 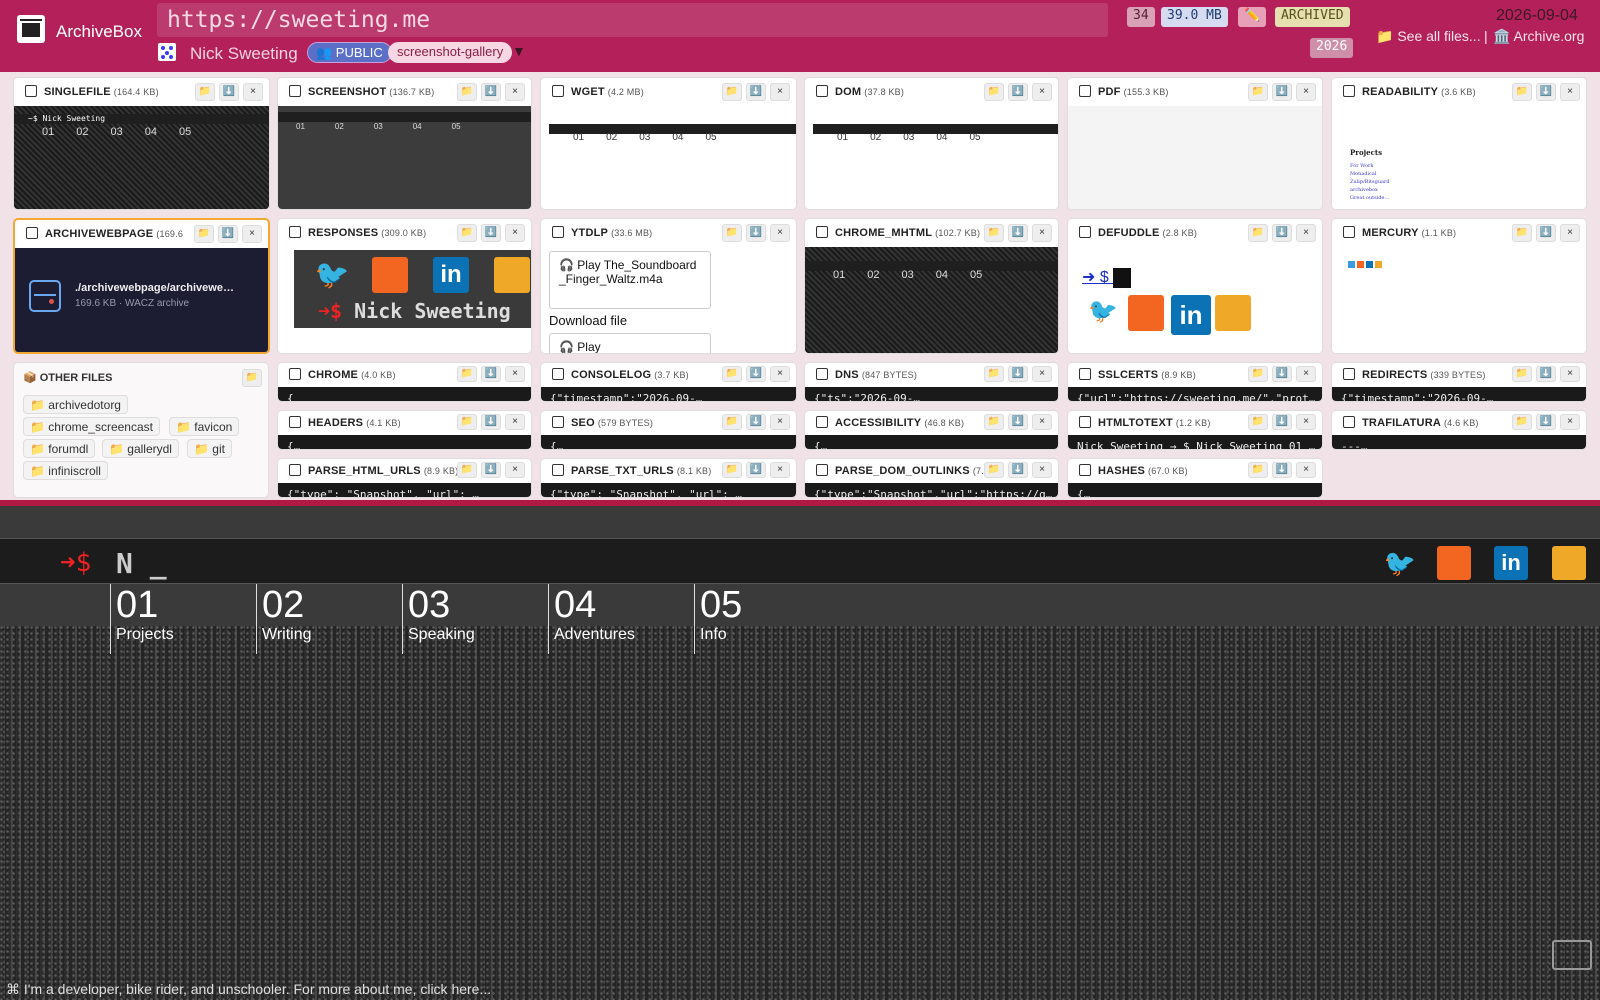 I want to click on twitter-icon: 🐦, so click(x=1400, y=563).